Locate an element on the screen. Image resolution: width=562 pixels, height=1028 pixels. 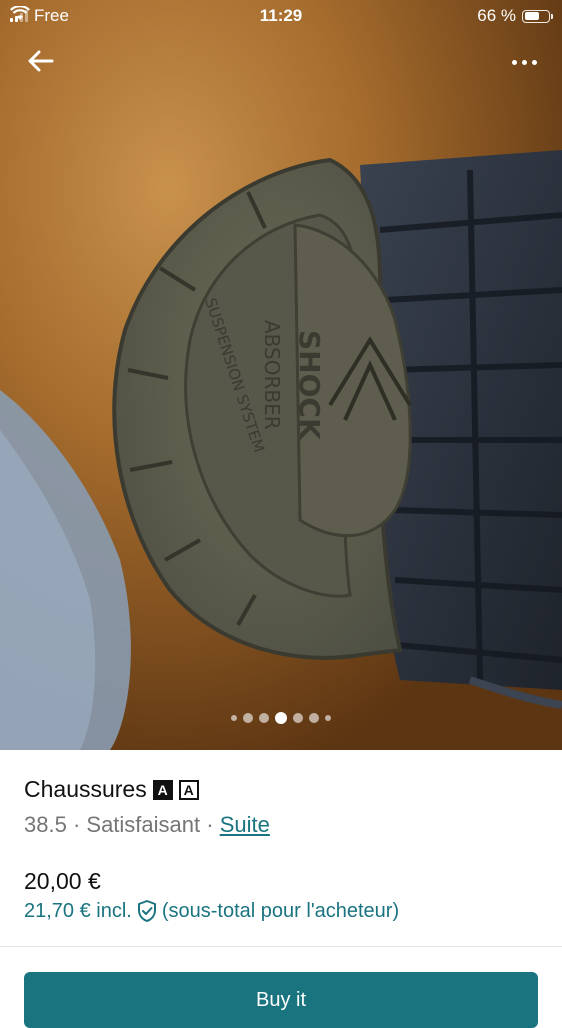
item-price: 20,00 € is located at coordinates (62, 881).